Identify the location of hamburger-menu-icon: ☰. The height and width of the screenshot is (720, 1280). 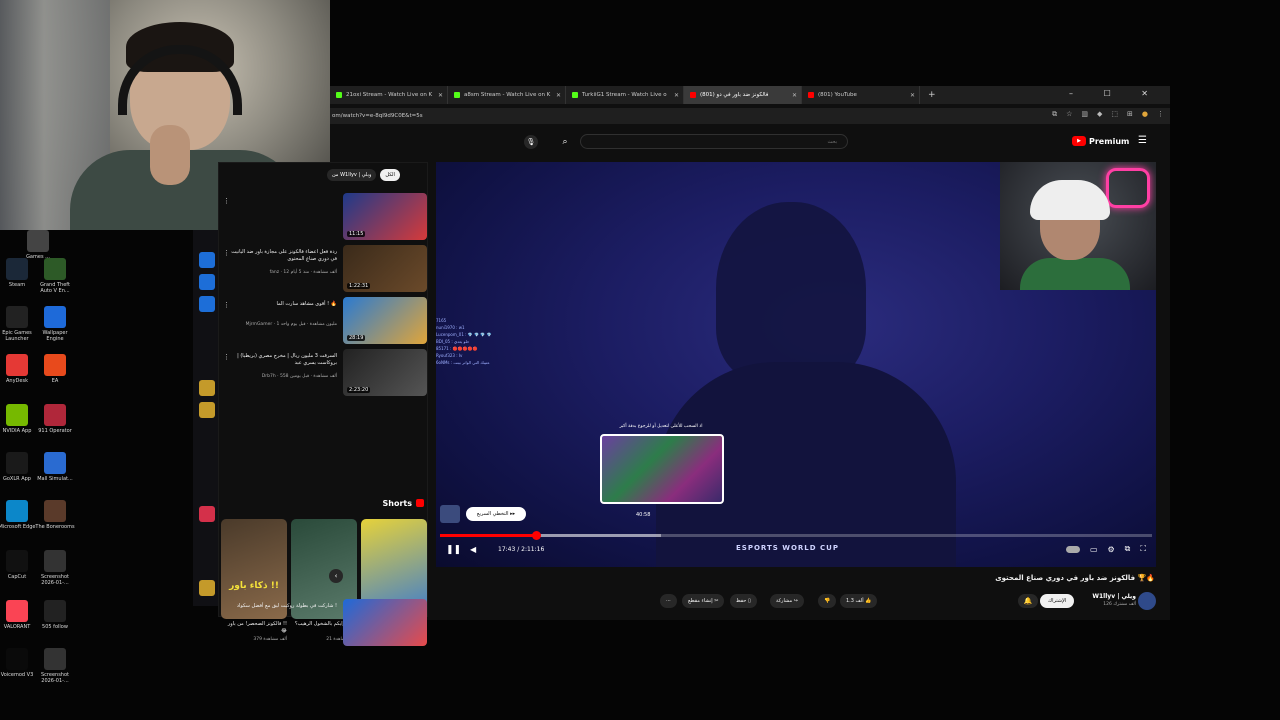
(1142, 140).